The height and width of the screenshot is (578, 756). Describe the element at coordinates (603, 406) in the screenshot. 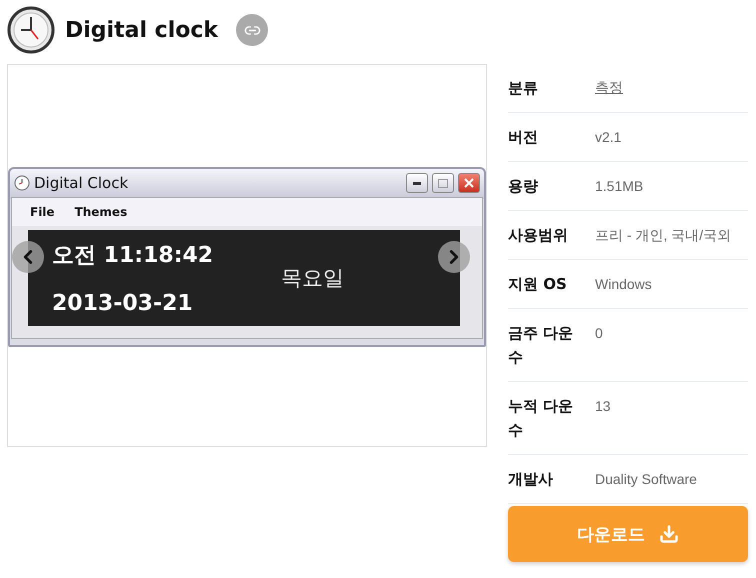

I see `info-value: 13` at that location.